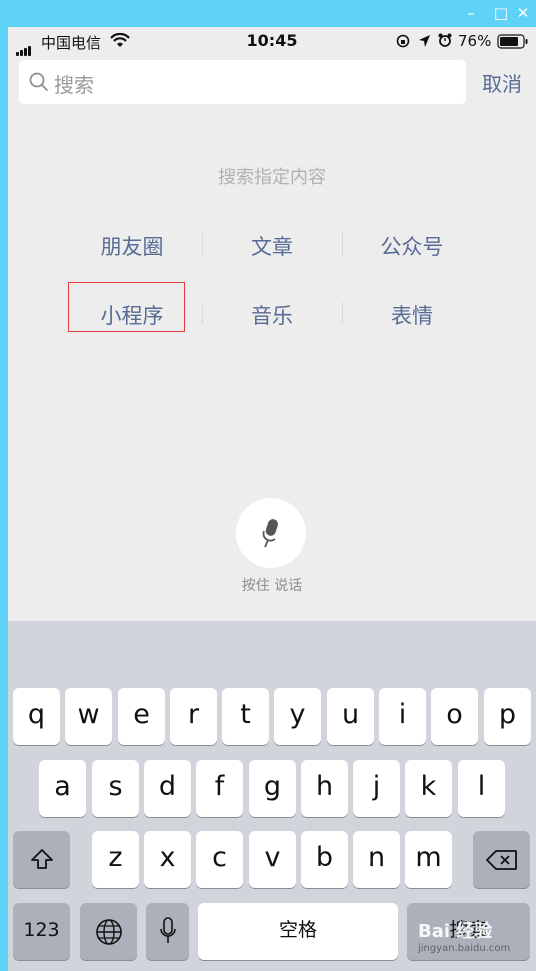 This screenshot has height=971, width=536. What do you see at coordinates (412, 315) in the screenshot?
I see `category-stickers: 表情` at bounding box center [412, 315].